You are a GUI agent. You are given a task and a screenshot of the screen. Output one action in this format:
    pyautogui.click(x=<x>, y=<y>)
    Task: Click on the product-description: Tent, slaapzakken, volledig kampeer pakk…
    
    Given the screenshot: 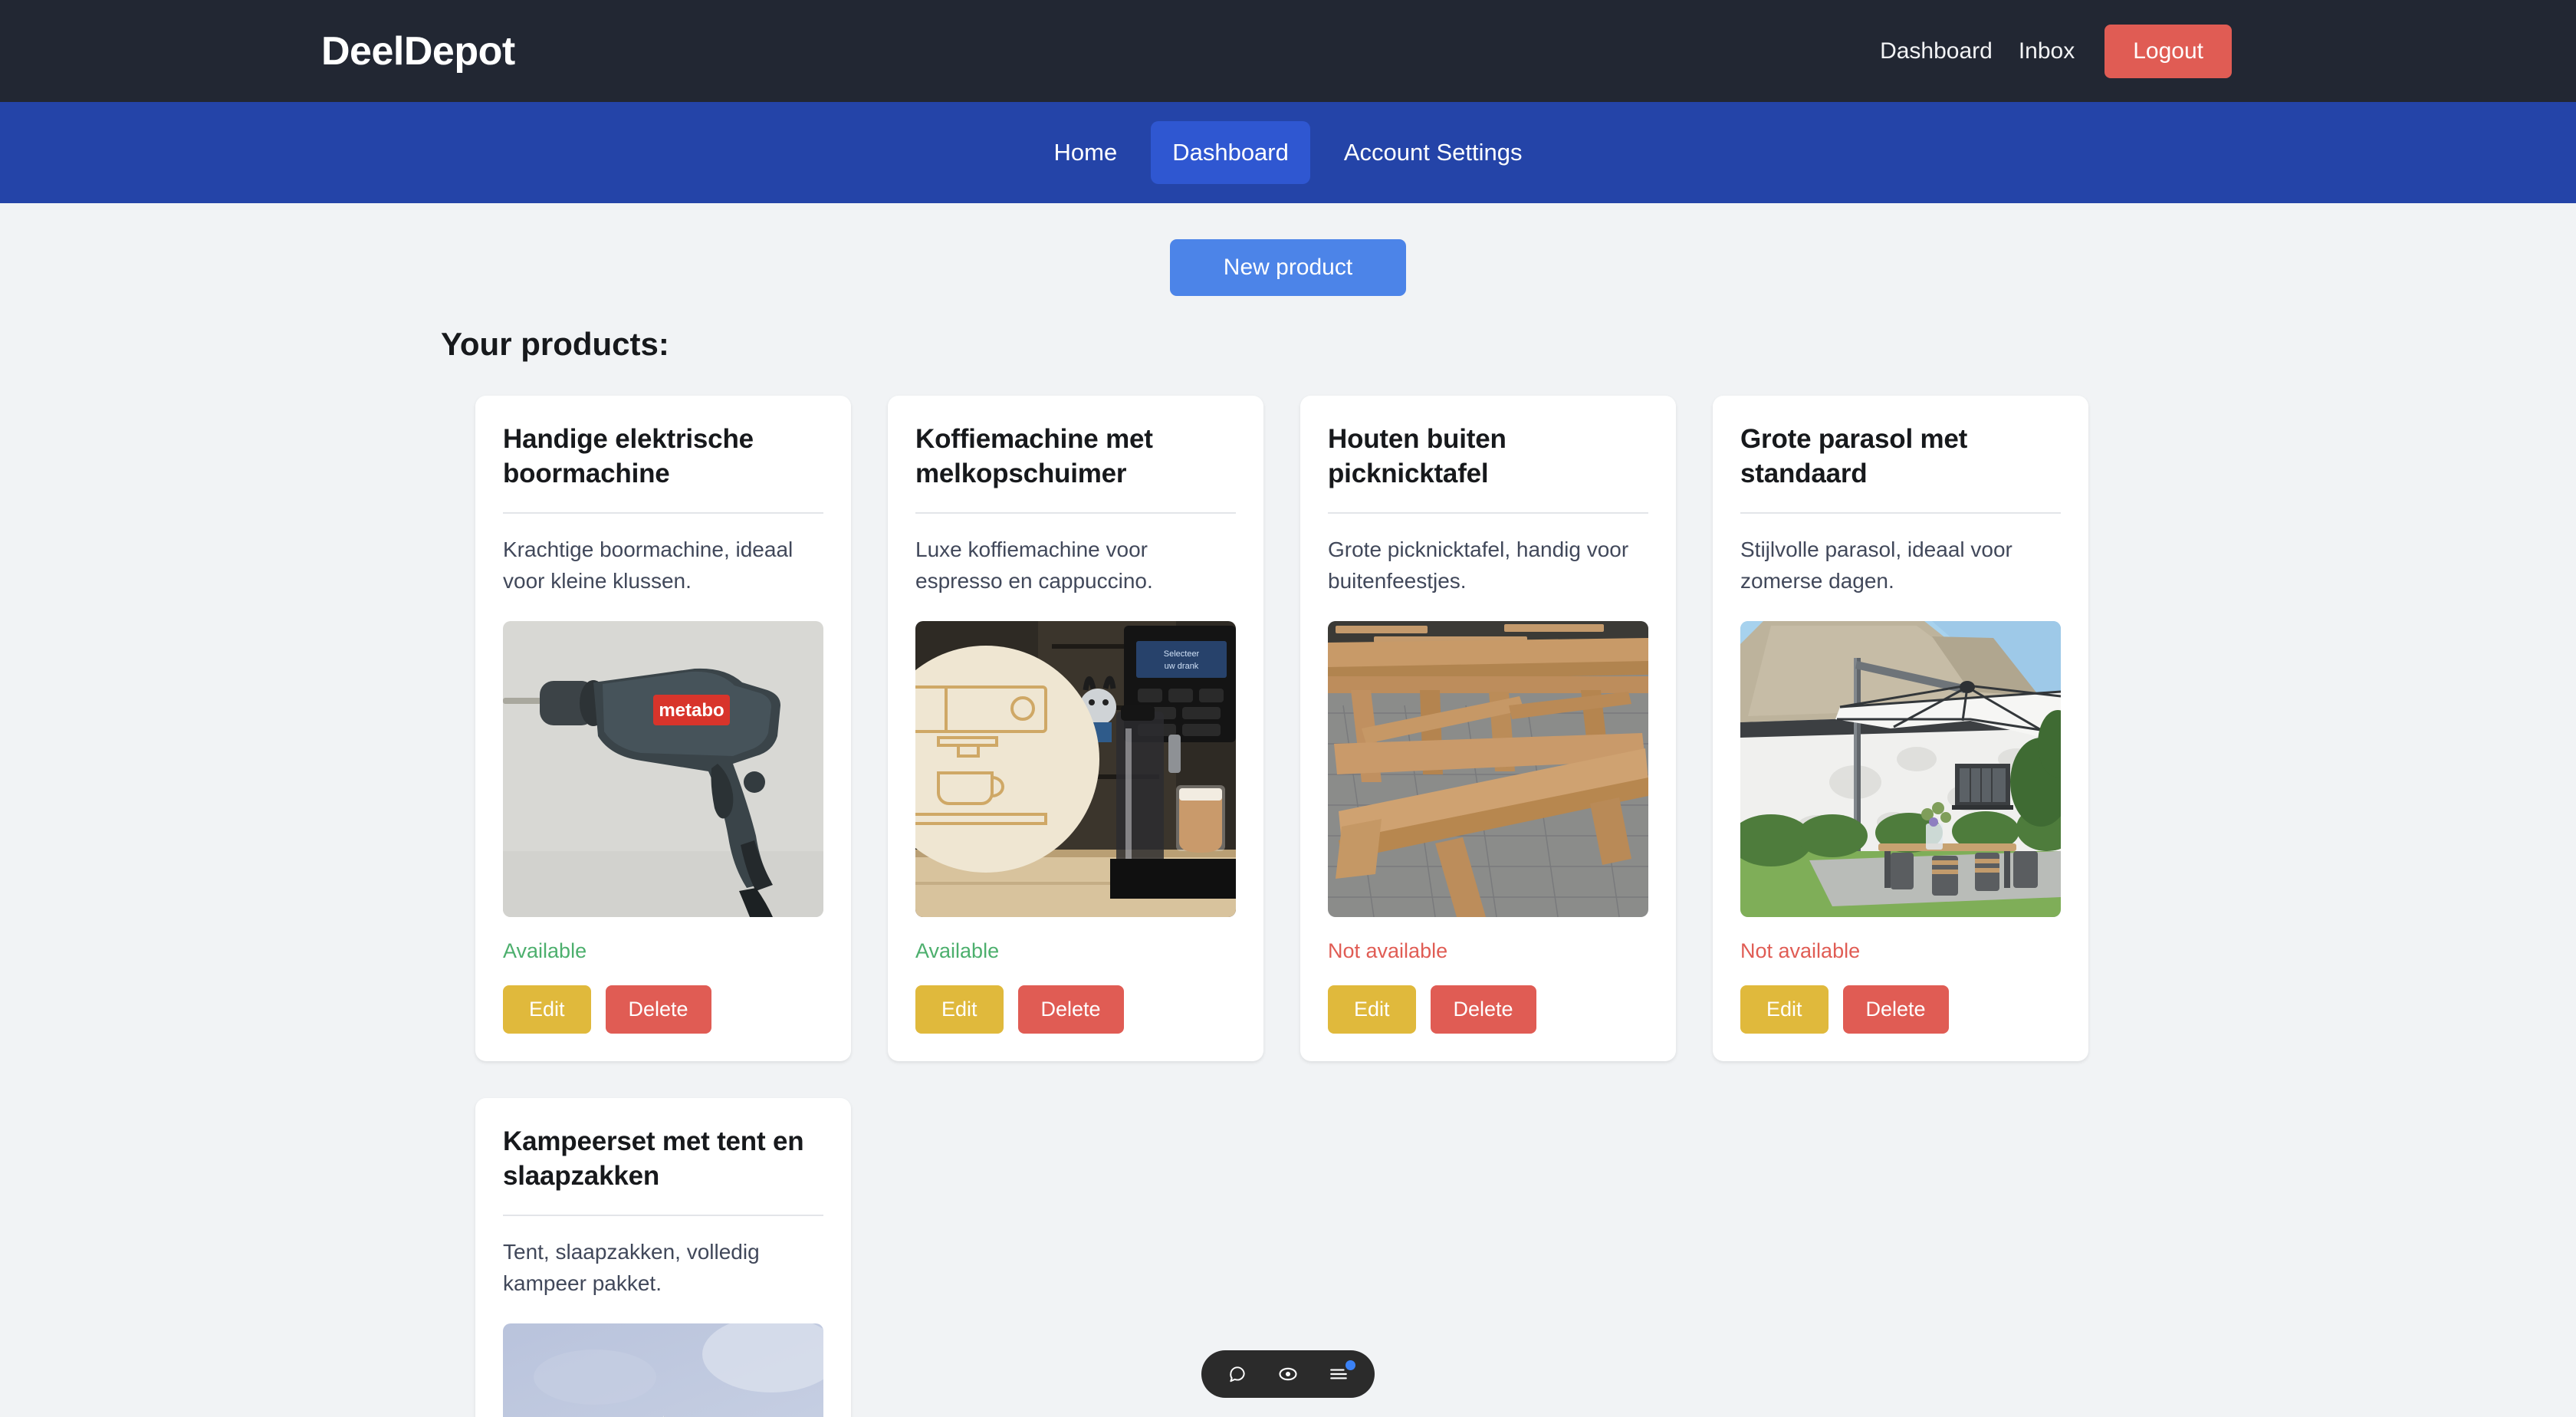 What is the action you would take?
    pyautogui.click(x=631, y=1268)
    